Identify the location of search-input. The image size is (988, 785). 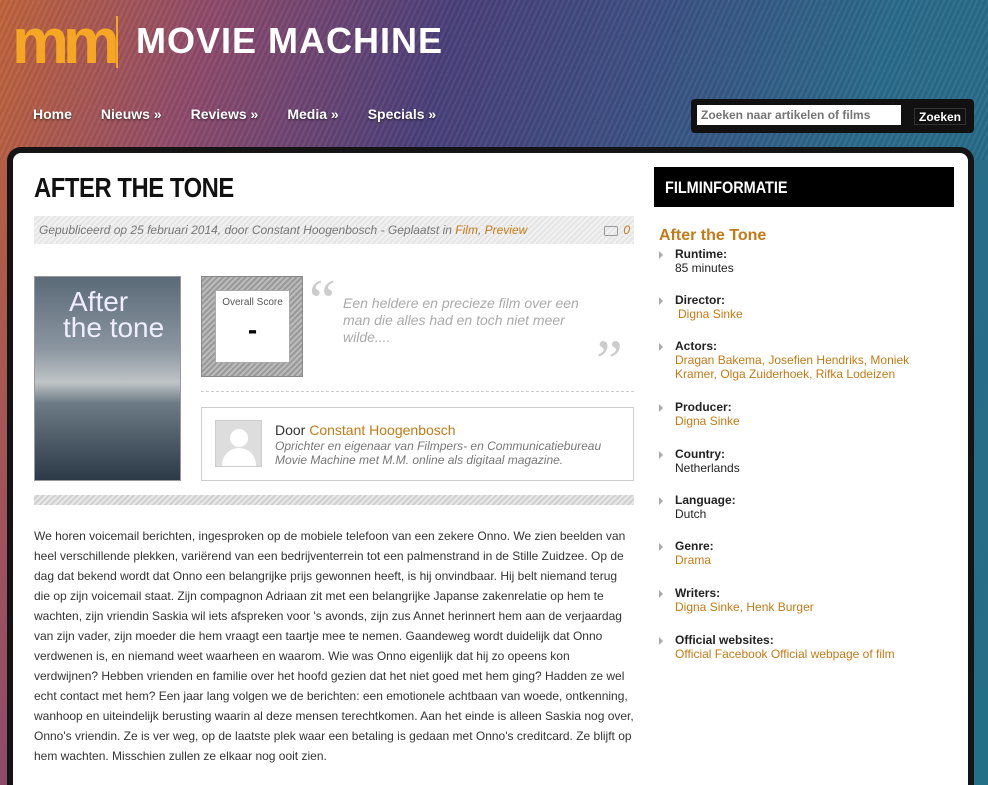
(799, 115).